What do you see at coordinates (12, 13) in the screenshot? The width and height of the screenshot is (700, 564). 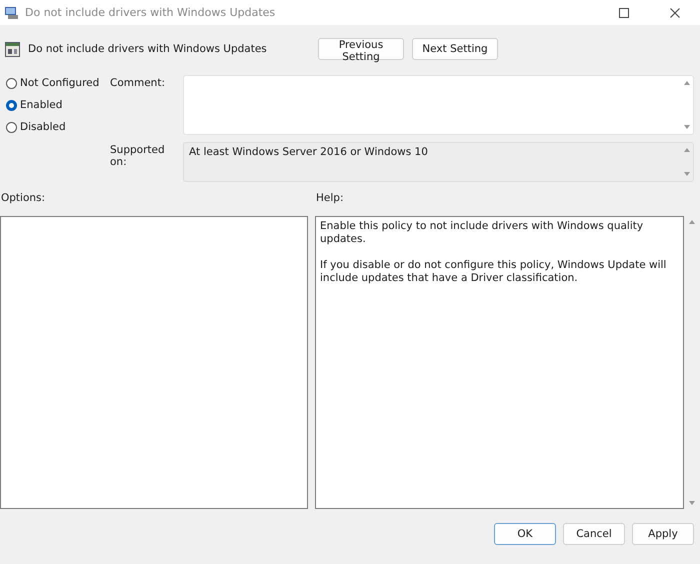 I see `computer-icon` at bounding box center [12, 13].